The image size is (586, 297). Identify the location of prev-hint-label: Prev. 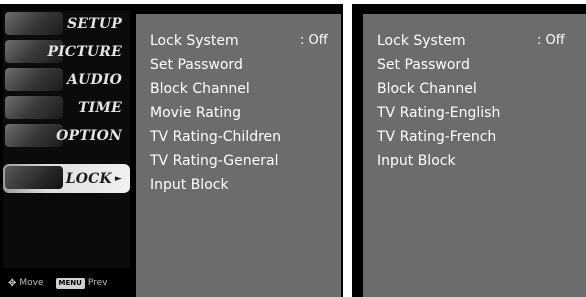
(97, 283).